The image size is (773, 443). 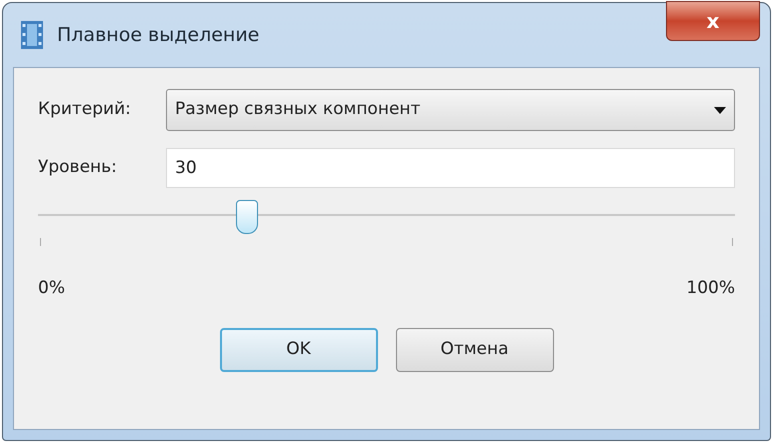 What do you see at coordinates (32, 35) in the screenshot?
I see `film-icon` at bounding box center [32, 35].